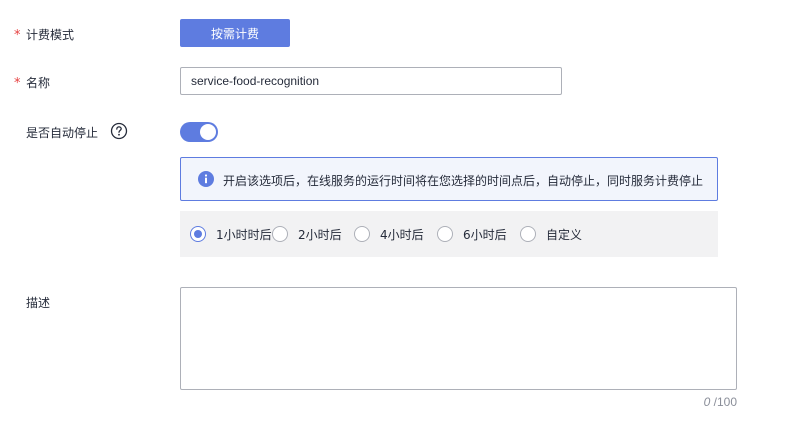 The image size is (811, 428). Describe the element at coordinates (244, 234) in the screenshot. I see `radio-label: 1小时时后` at that location.